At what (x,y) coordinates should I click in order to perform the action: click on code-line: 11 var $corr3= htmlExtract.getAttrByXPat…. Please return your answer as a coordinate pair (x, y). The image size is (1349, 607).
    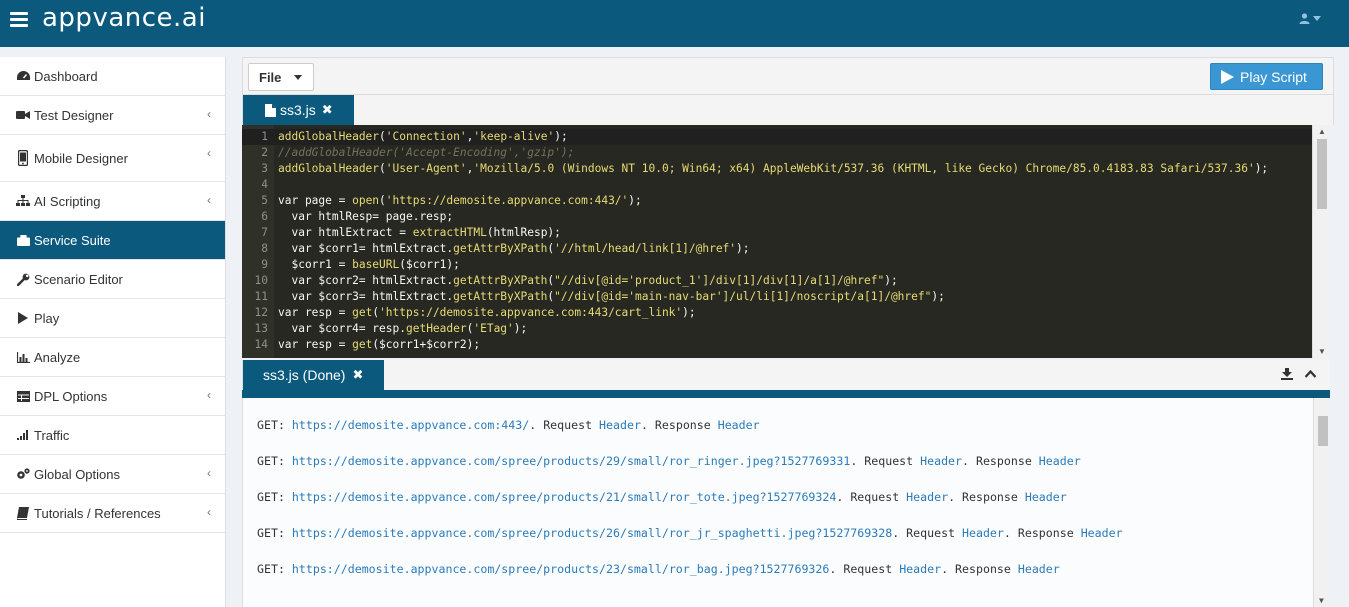
    Looking at the image, I should click on (777, 297).